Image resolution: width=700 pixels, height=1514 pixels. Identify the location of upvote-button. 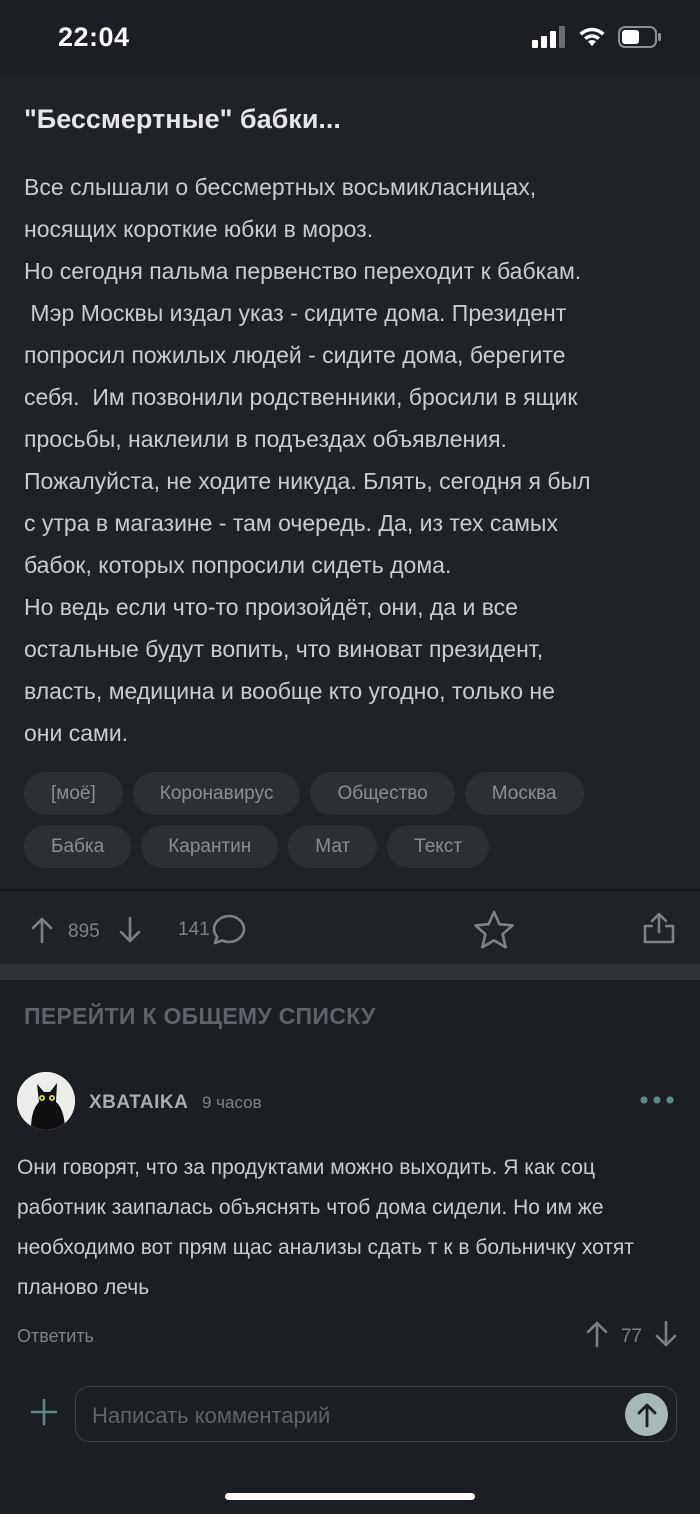
(42, 930).